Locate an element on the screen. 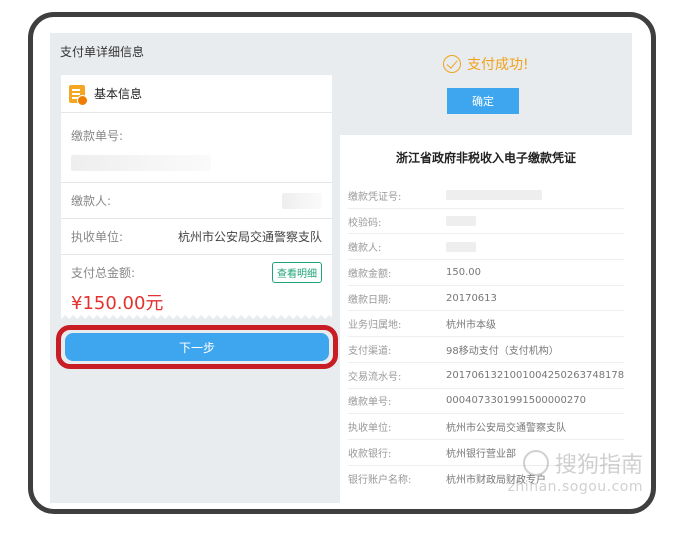  receipt-row-label: 缴款单号: is located at coordinates (370, 403).